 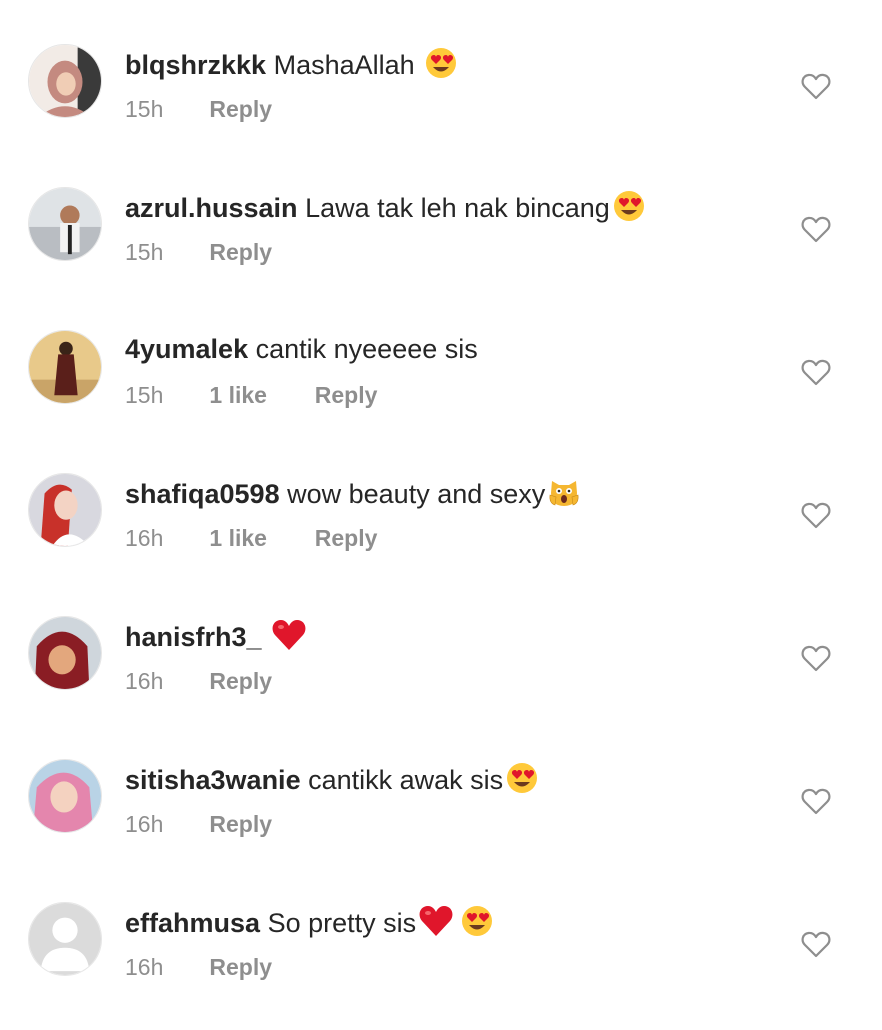 I want to click on comment-body: So pretty sis, so click(x=342, y=923).